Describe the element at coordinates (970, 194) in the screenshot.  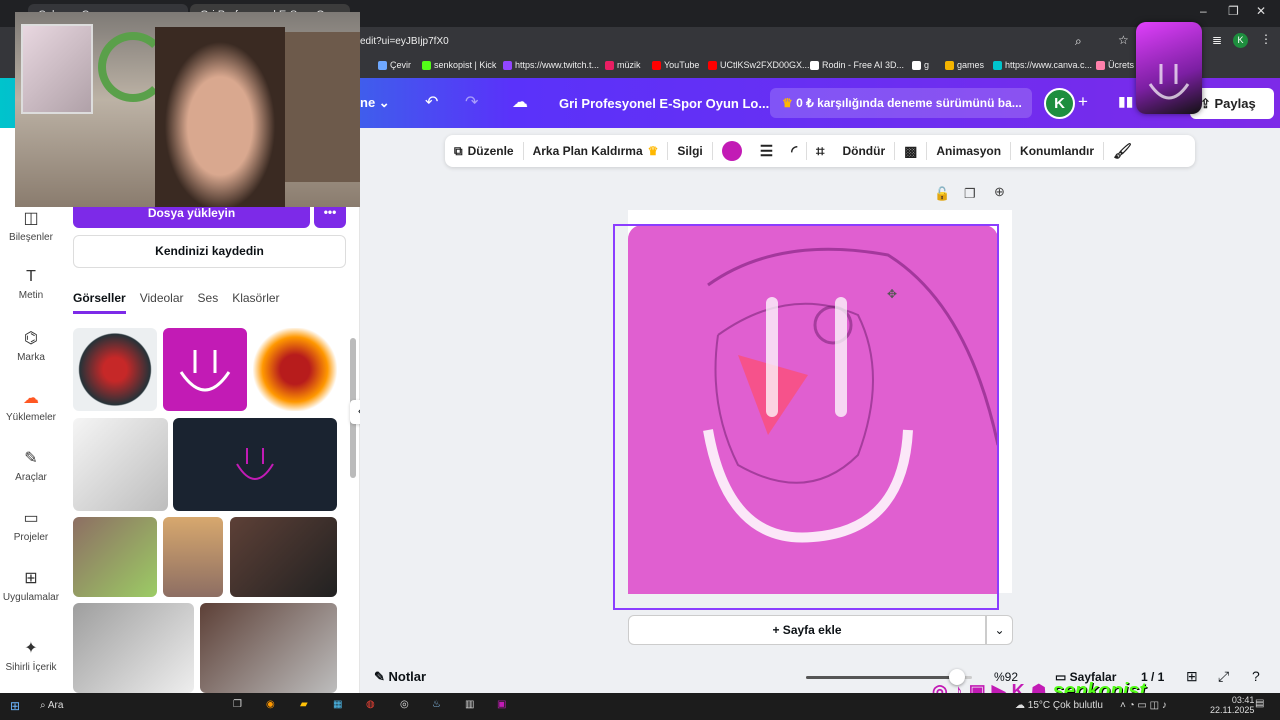
I see `duplicate-icon: ❐` at that location.